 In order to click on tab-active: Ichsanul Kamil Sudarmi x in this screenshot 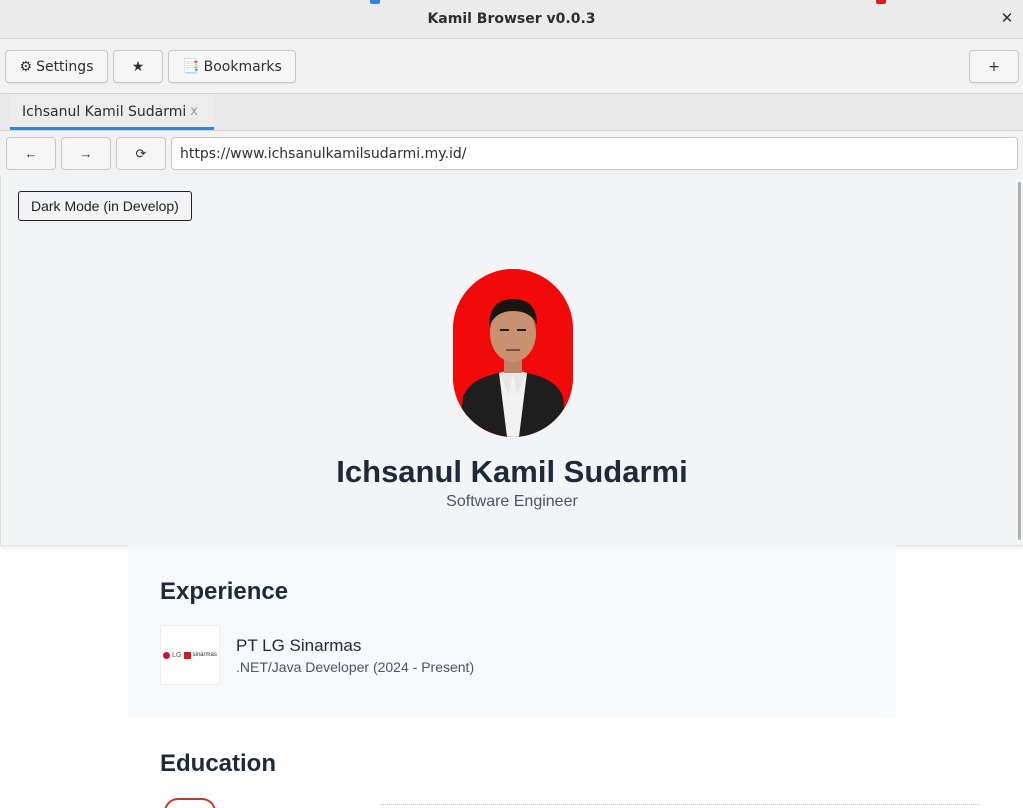, I will do `click(112, 112)`.